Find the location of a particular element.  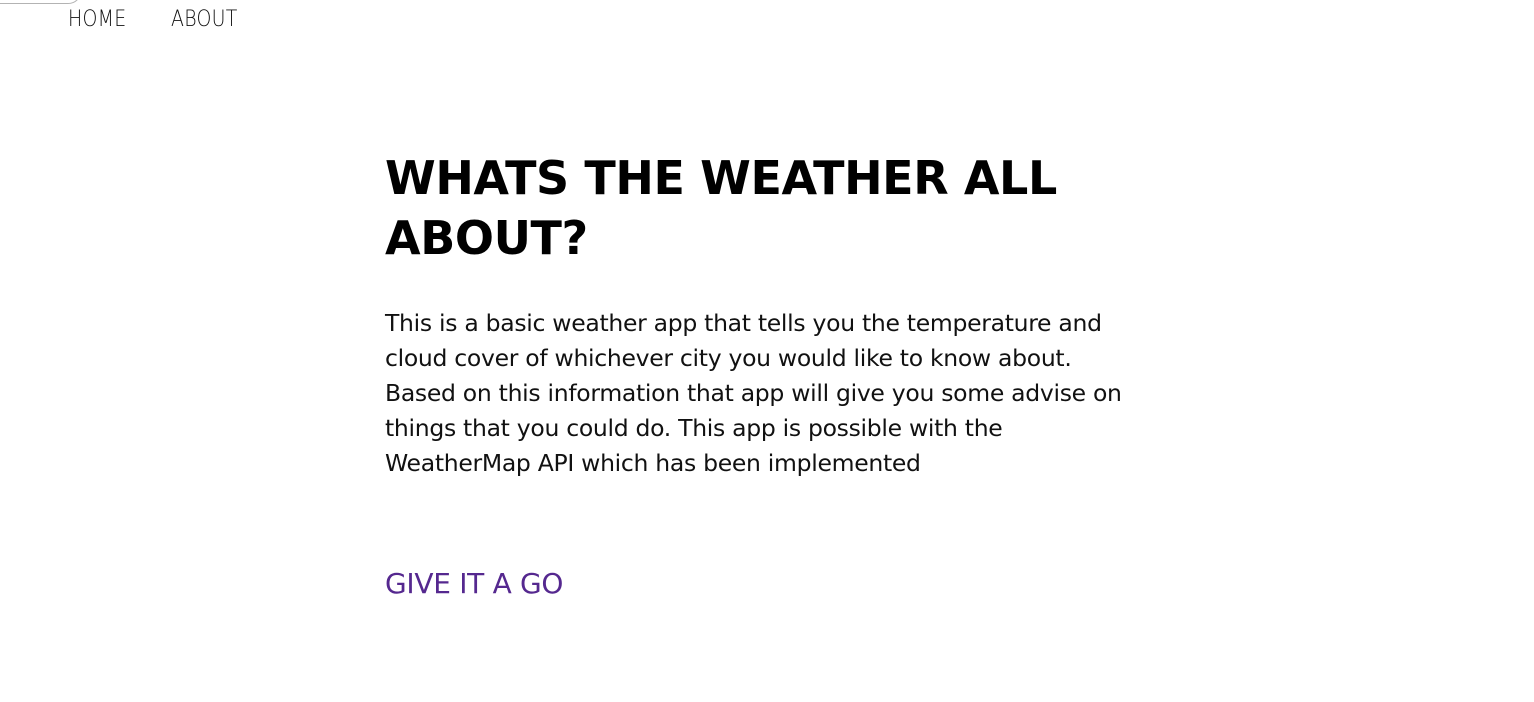

top-nav: HOME ABOUT is located at coordinates (158, 19).